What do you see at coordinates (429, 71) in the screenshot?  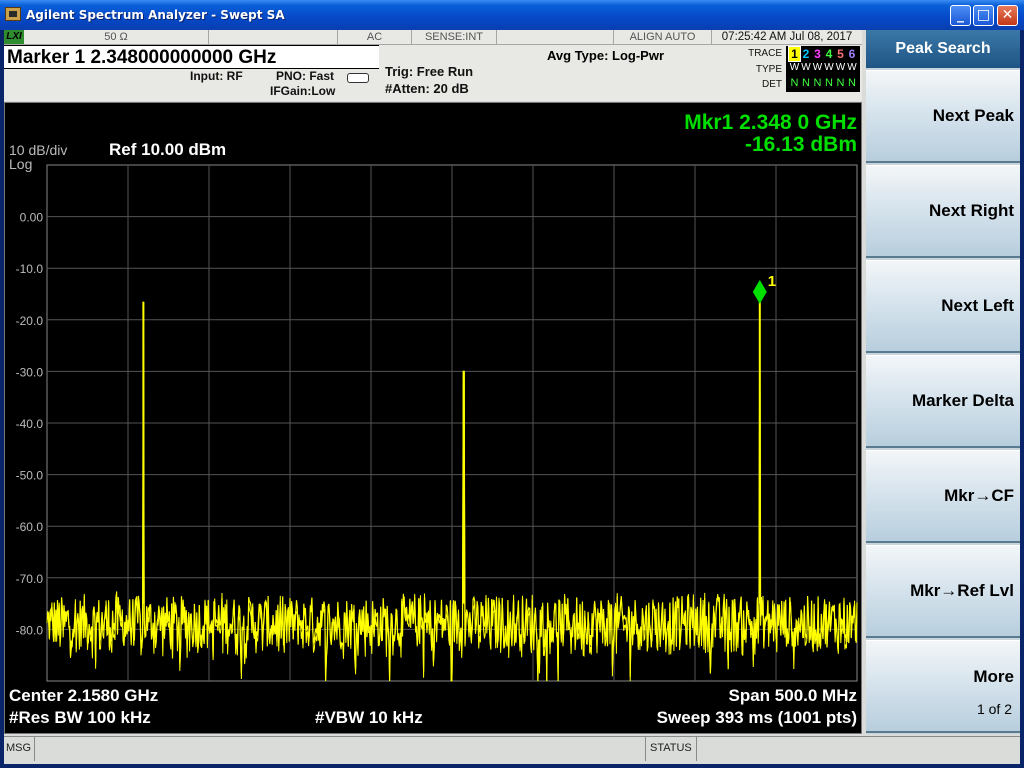 I see `trigger-setting: Trig: Free Run` at bounding box center [429, 71].